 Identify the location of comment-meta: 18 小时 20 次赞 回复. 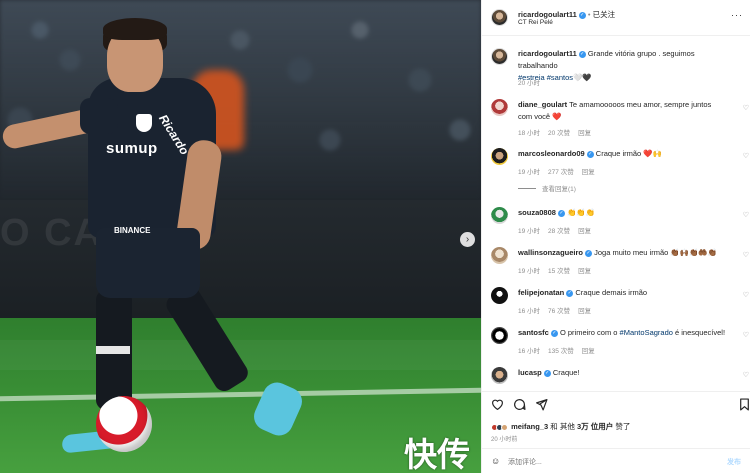
(558, 132).